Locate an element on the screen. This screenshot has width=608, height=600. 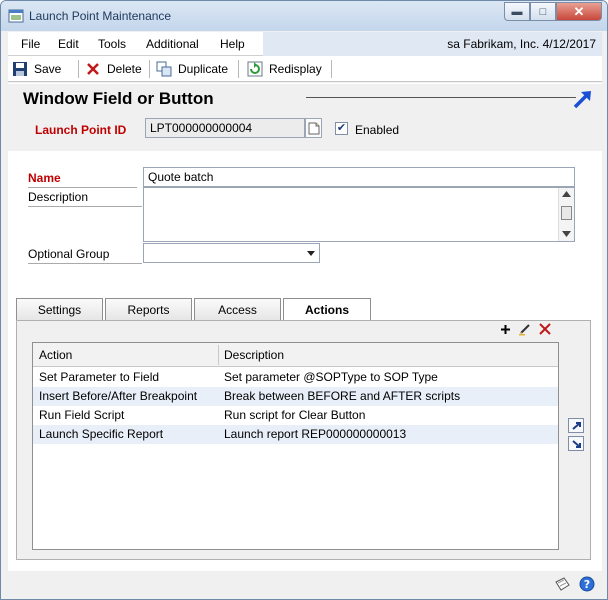
description-scrollbar is located at coordinates (566, 214).